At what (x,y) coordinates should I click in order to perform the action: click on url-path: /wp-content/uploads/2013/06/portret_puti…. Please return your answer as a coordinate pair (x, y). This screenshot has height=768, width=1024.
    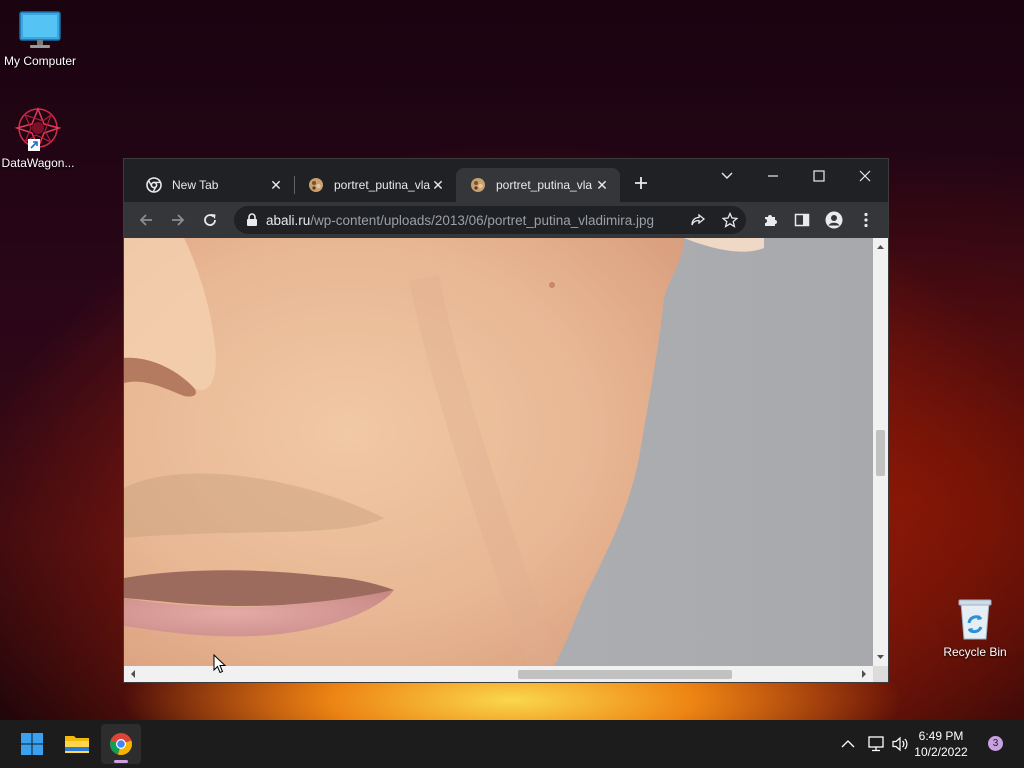
    Looking at the image, I should click on (482, 220).